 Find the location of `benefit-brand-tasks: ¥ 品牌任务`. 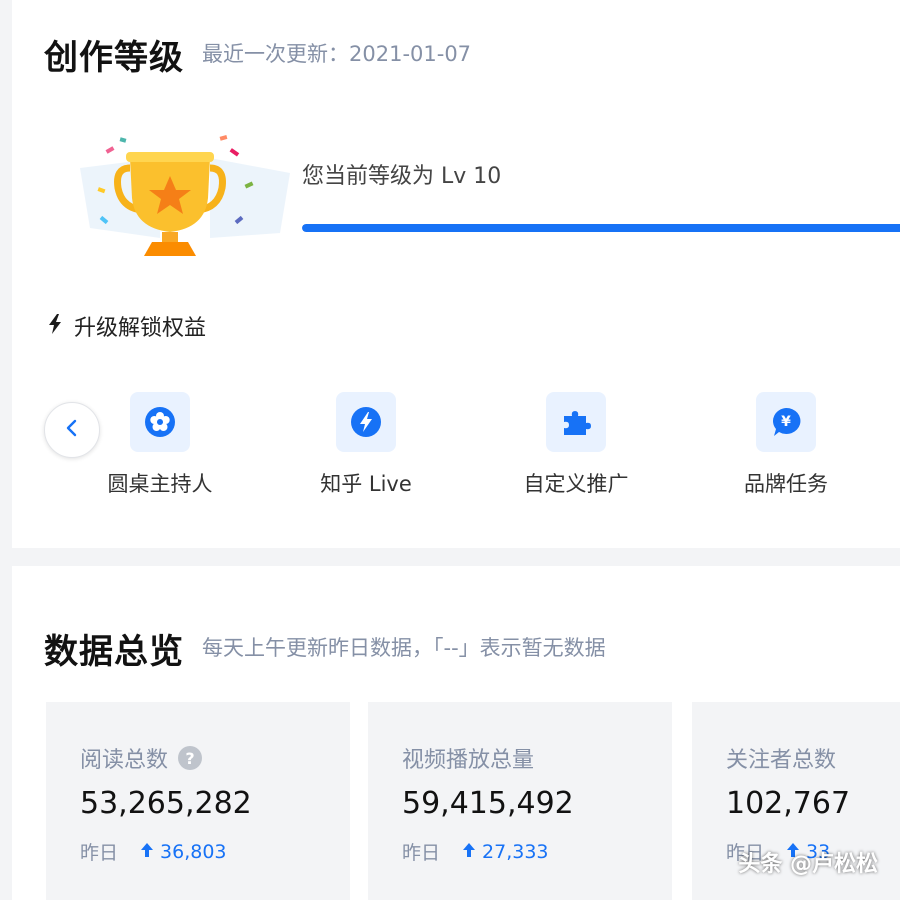

benefit-brand-tasks: ¥ 品牌任务 is located at coordinates (786, 445).